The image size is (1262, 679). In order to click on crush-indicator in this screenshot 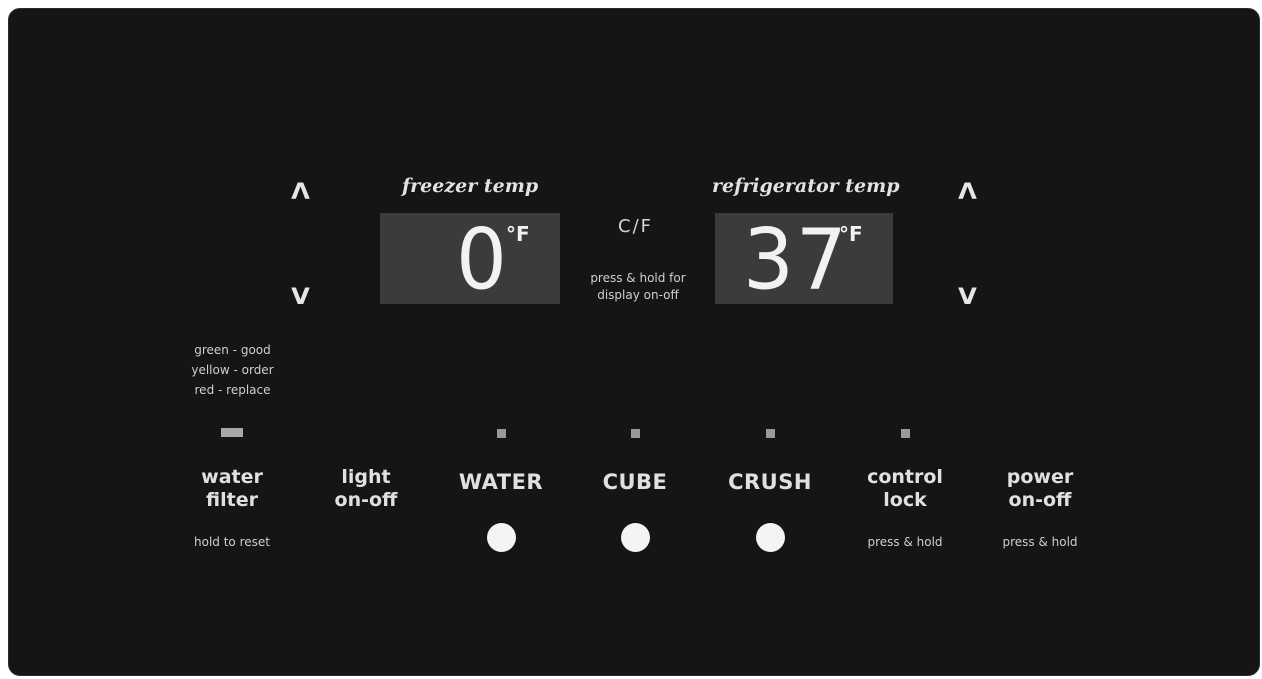, I will do `click(770, 433)`.